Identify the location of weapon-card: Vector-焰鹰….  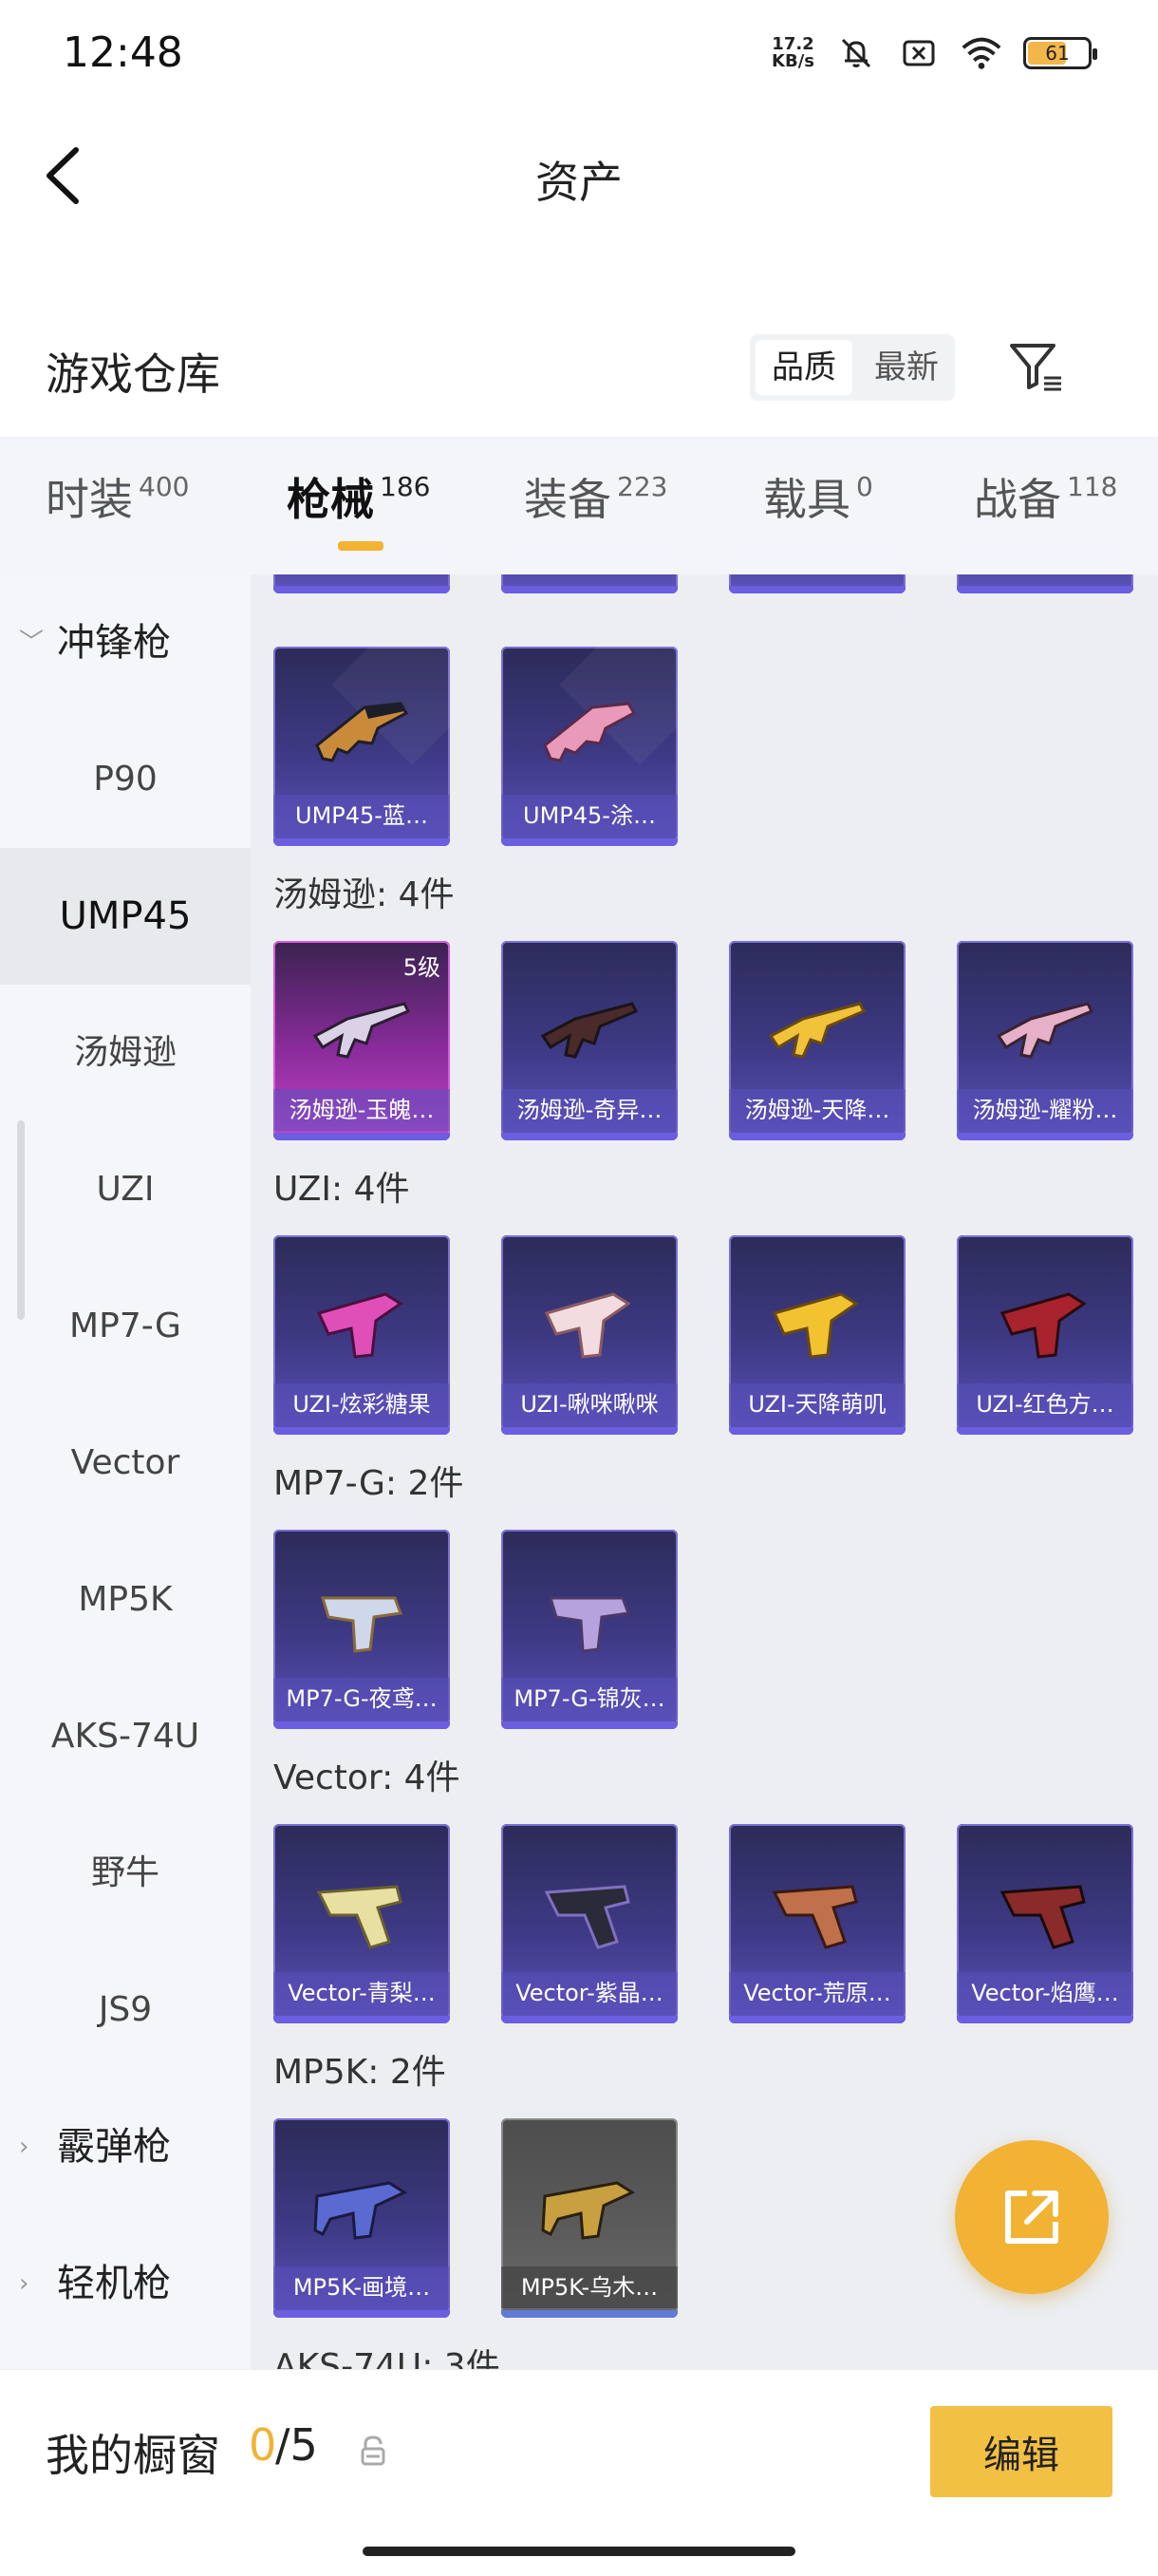
(1045, 1923).